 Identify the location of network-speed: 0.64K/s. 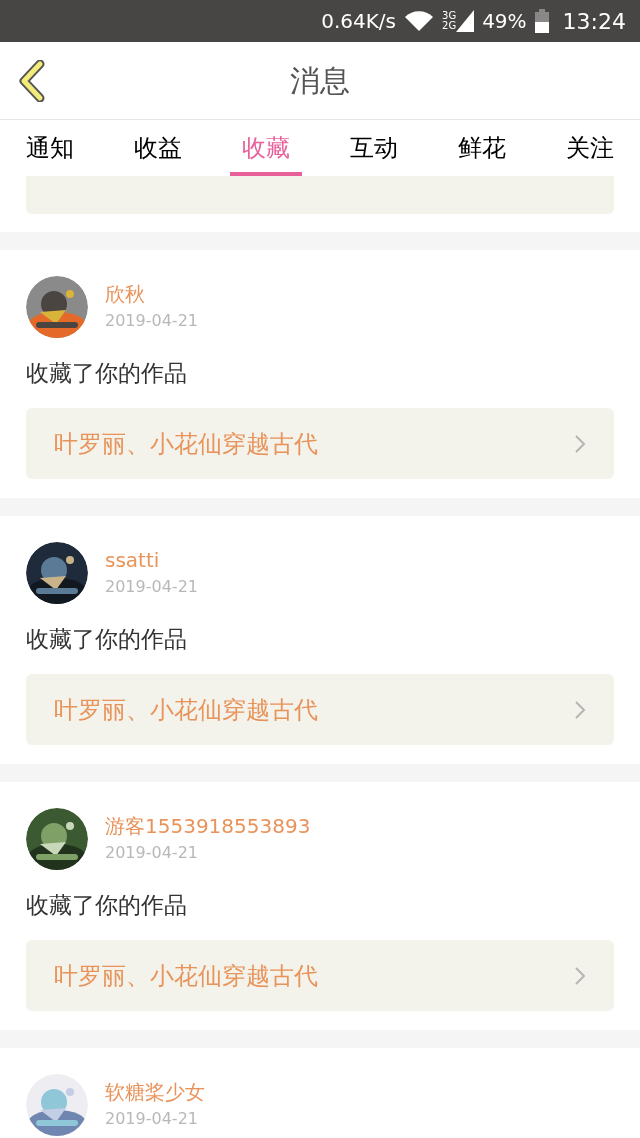
(358, 21).